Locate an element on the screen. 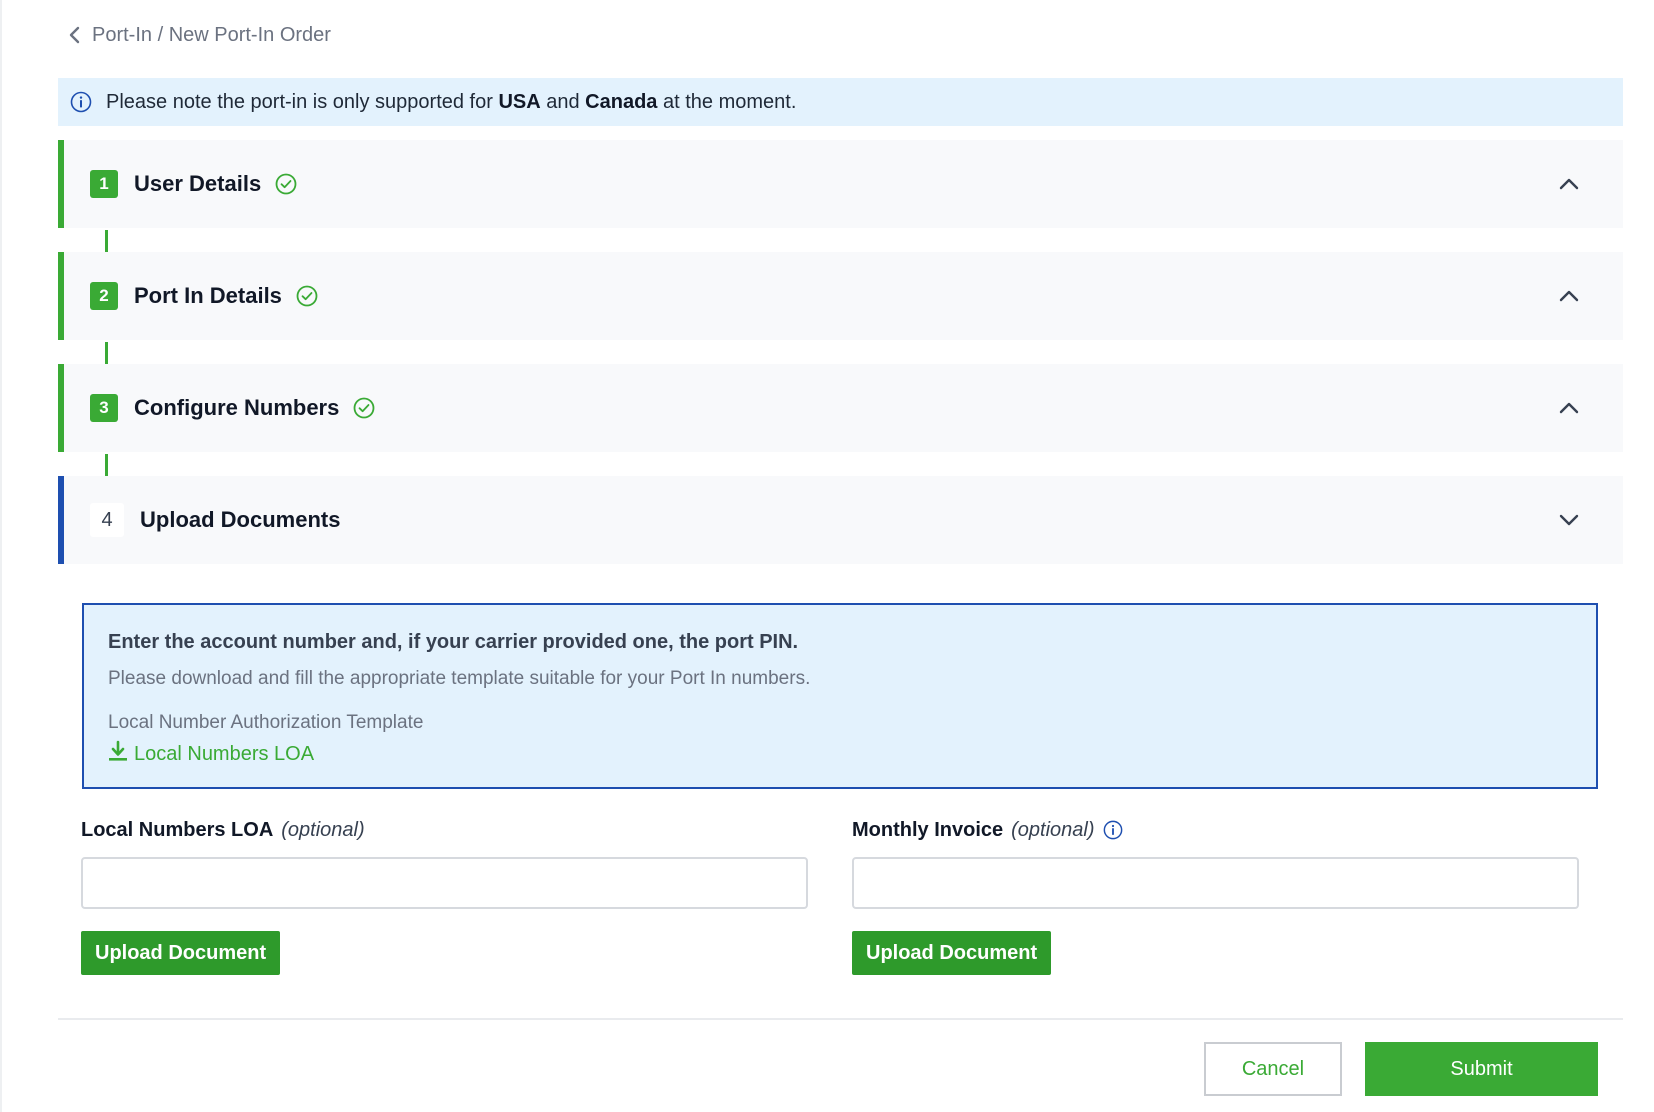 This screenshot has width=1654, height=1112. template-label: Local Number Authorization Template is located at coordinates (266, 722).